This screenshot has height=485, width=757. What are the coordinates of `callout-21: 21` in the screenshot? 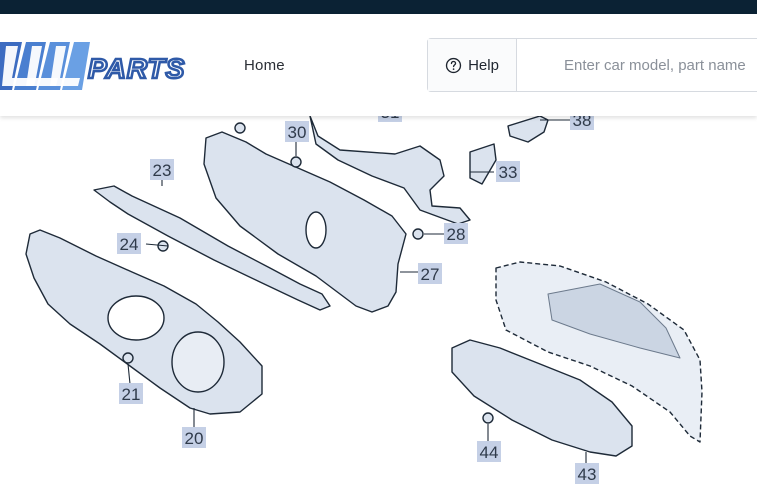 It's located at (131, 393).